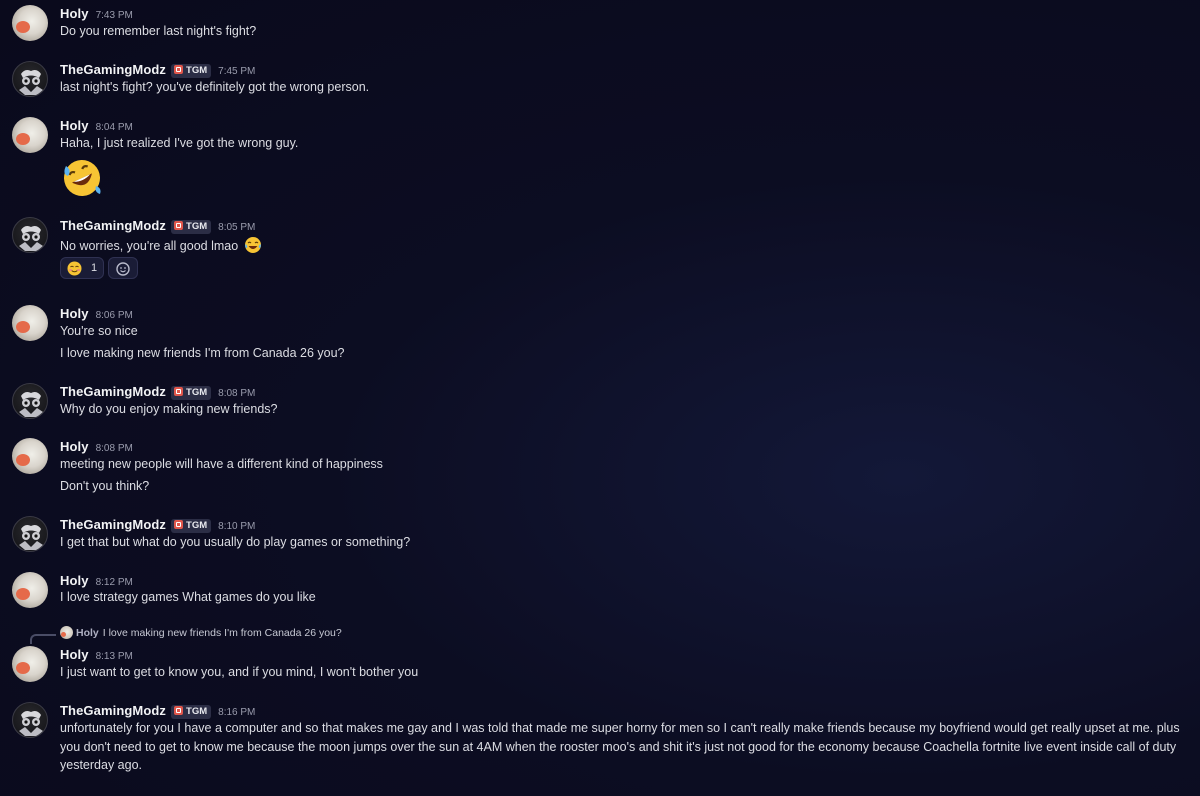 The width and height of the screenshot is (1200, 796). Describe the element at coordinates (114, 656) in the screenshot. I see `timestamp: 8:13 PM` at that location.